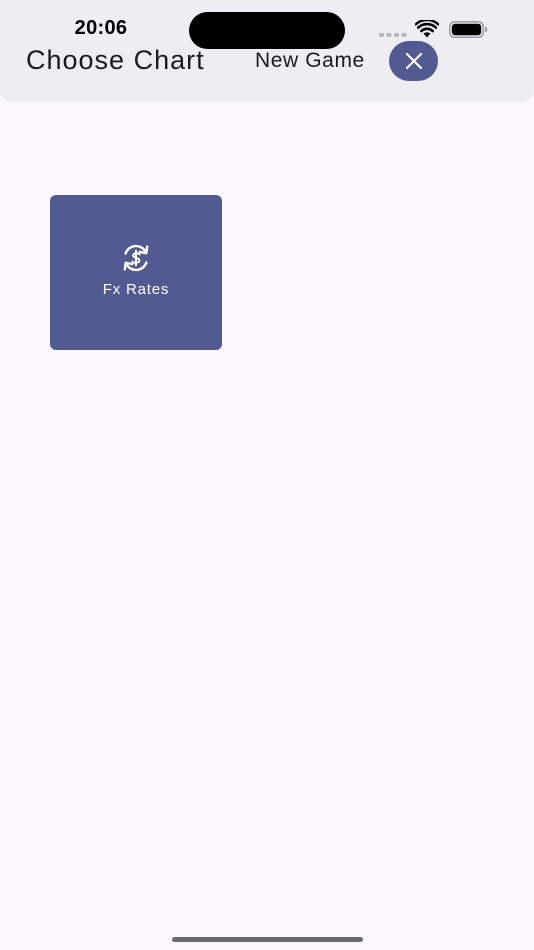 The height and width of the screenshot is (950, 534). I want to click on status-time: 20:06, so click(101, 28).